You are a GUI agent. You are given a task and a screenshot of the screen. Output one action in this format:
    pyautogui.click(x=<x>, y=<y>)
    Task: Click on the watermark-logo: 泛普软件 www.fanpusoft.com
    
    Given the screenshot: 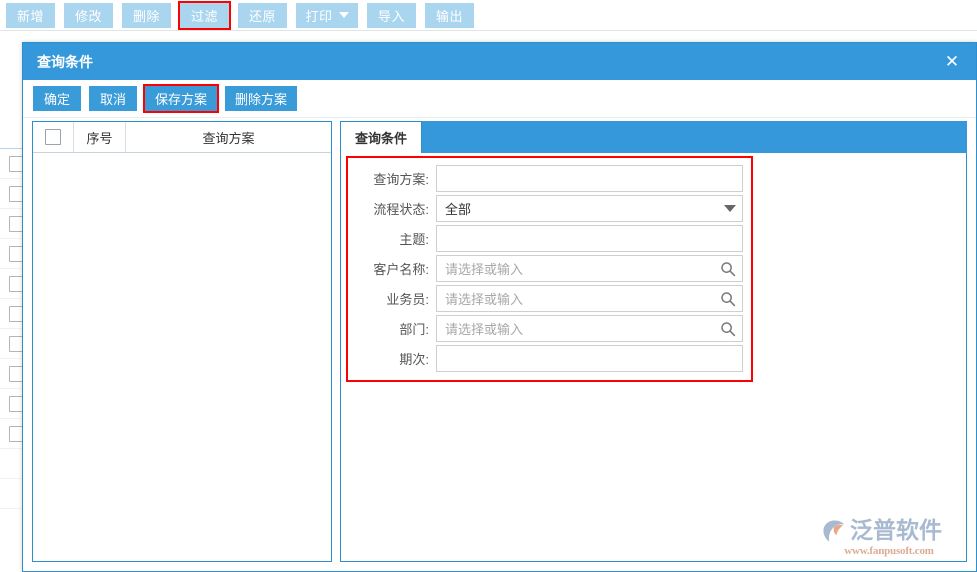 What is the action you would take?
    pyautogui.click(x=889, y=537)
    